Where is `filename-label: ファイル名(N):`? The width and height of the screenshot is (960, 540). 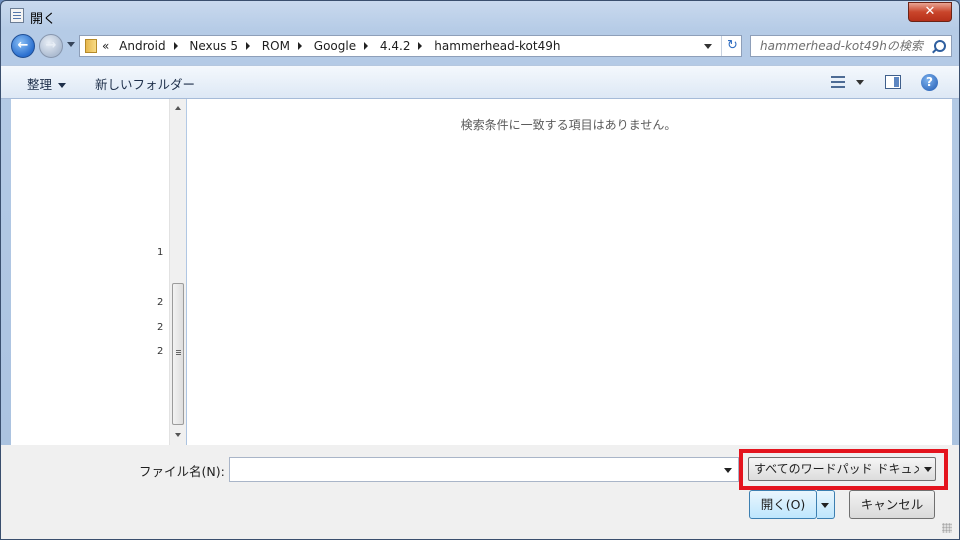 filename-label: ファイル名(N): is located at coordinates (182, 471).